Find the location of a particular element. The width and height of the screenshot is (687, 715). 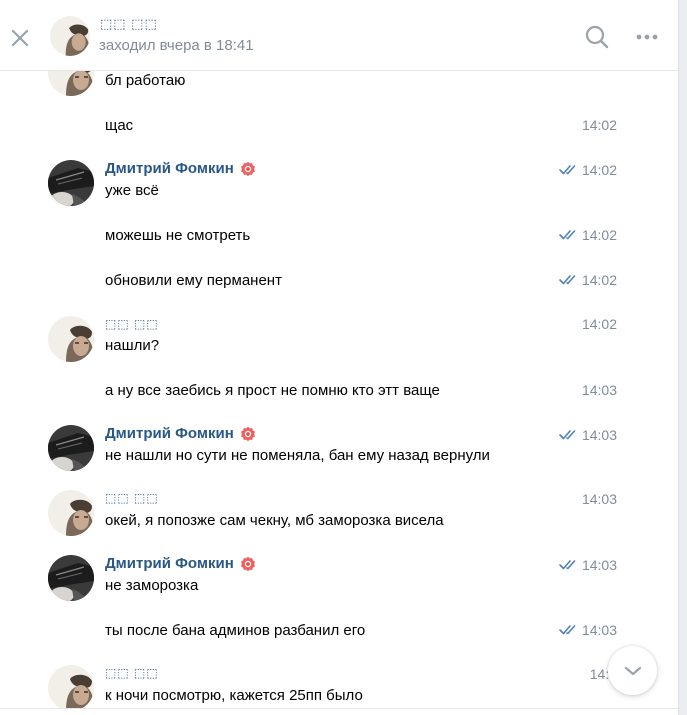

search-button is located at coordinates (597, 37).